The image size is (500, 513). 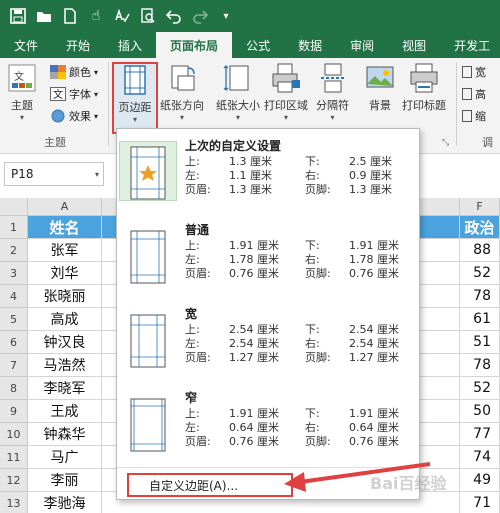 I want to click on tab-home: 开始, so click(x=78, y=45).